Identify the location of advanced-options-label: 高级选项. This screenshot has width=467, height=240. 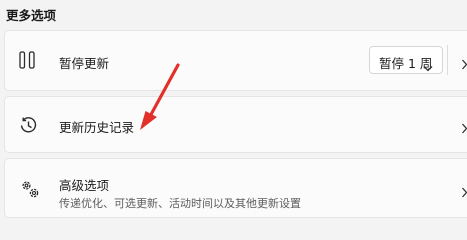
(84, 185).